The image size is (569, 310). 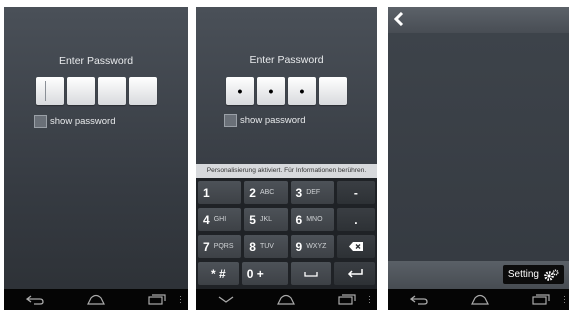 What do you see at coordinates (551, 274) in the screenshot?
I see `gear-icon` at bounding box center [551, 274].